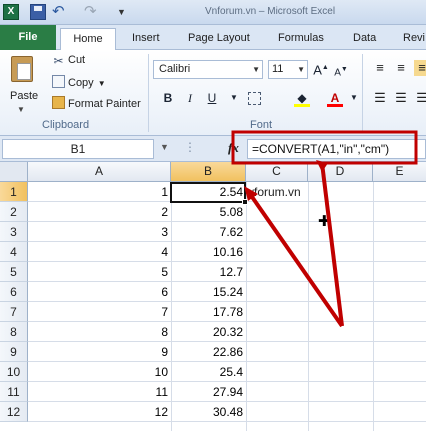 Image resolution: width=426 pixels, height=431 pixels. I want to click on cut-label: Cut, so click(77, 60).